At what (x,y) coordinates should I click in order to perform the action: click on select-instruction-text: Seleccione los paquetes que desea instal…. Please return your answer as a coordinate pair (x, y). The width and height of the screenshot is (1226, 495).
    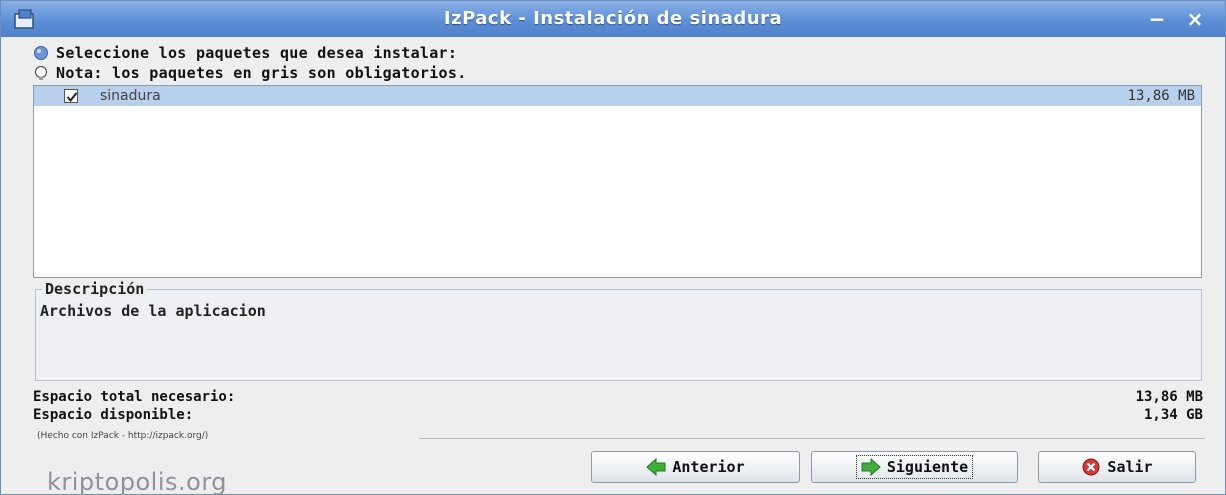
    Looking at the image, I should click on (257, 53).